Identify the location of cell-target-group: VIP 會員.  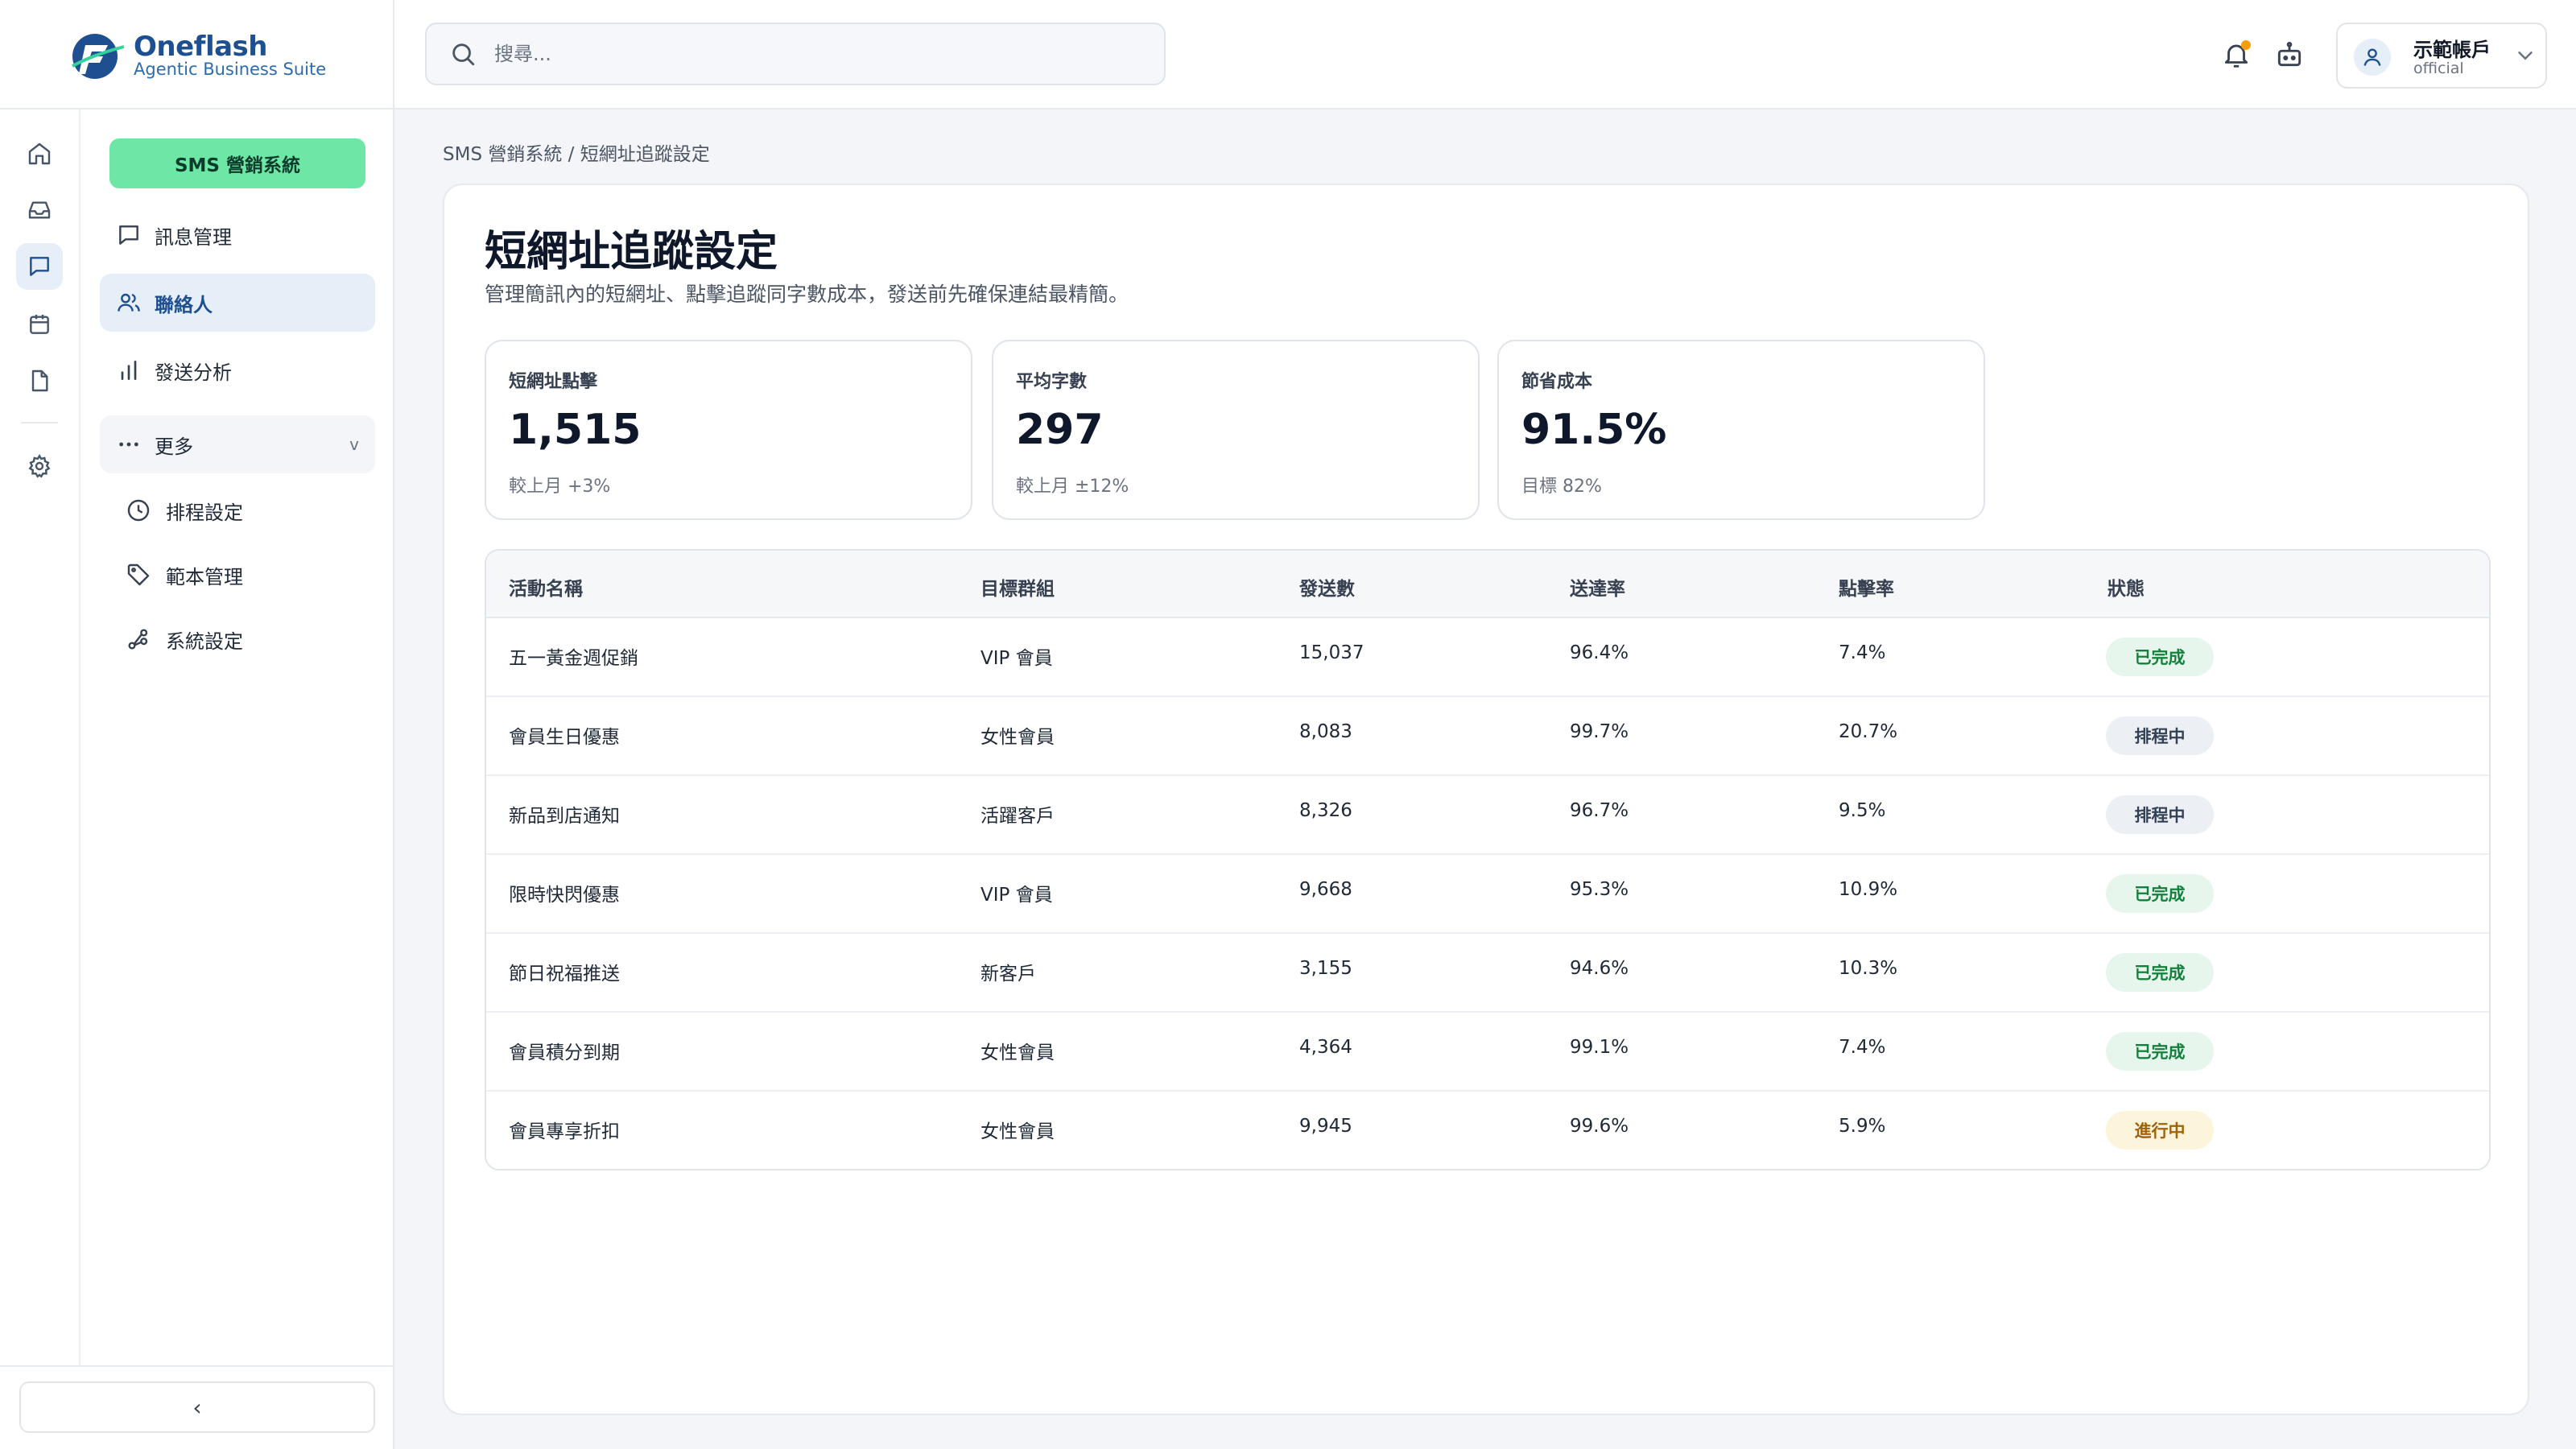
(1016, 658).